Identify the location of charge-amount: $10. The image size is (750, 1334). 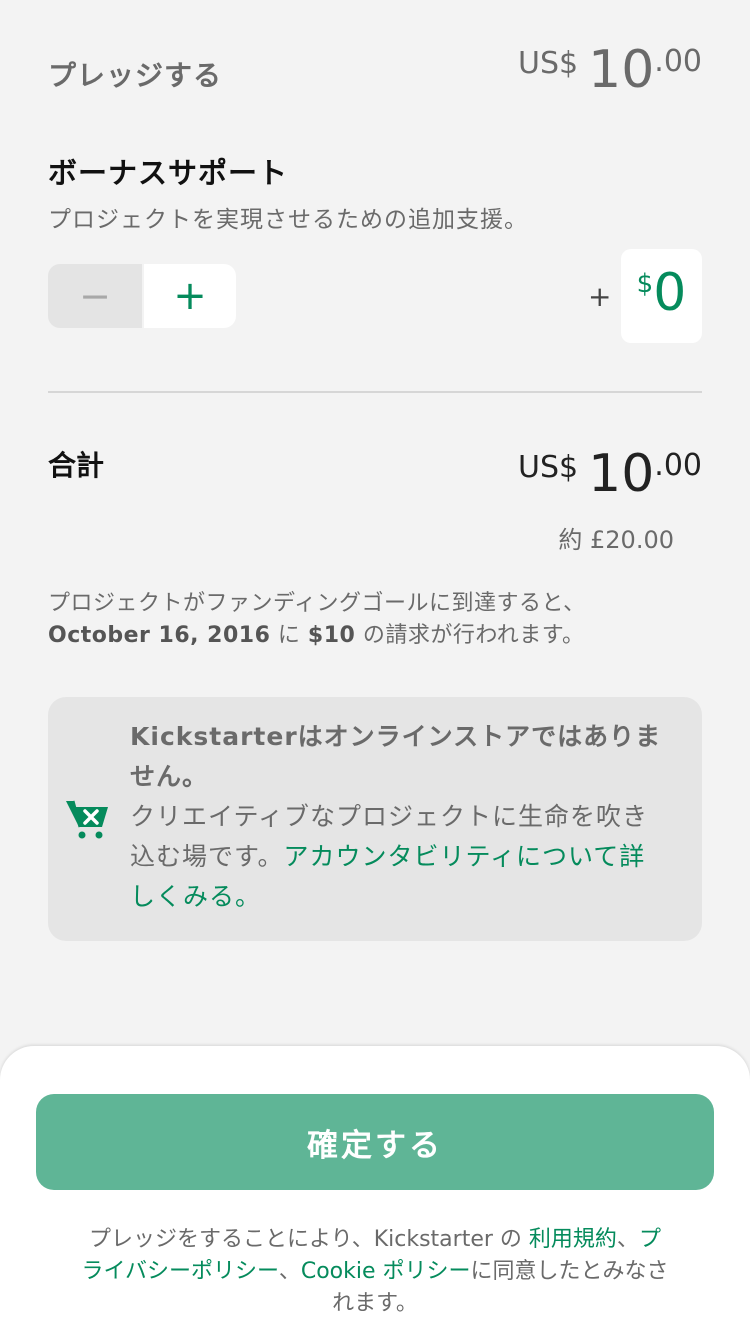
(331, 635).